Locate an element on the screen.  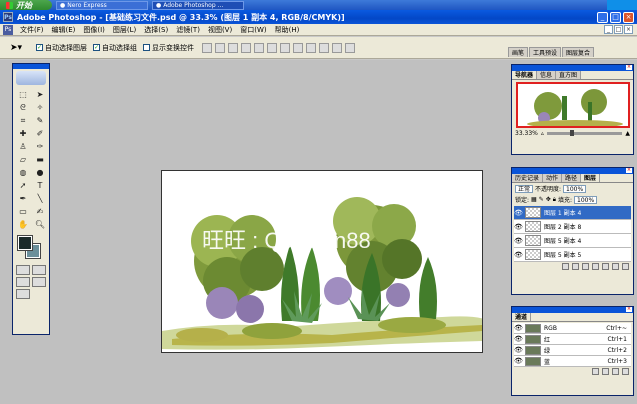
well-tab-tool-presets: 工具预设 is located at coordinates (545, 52).